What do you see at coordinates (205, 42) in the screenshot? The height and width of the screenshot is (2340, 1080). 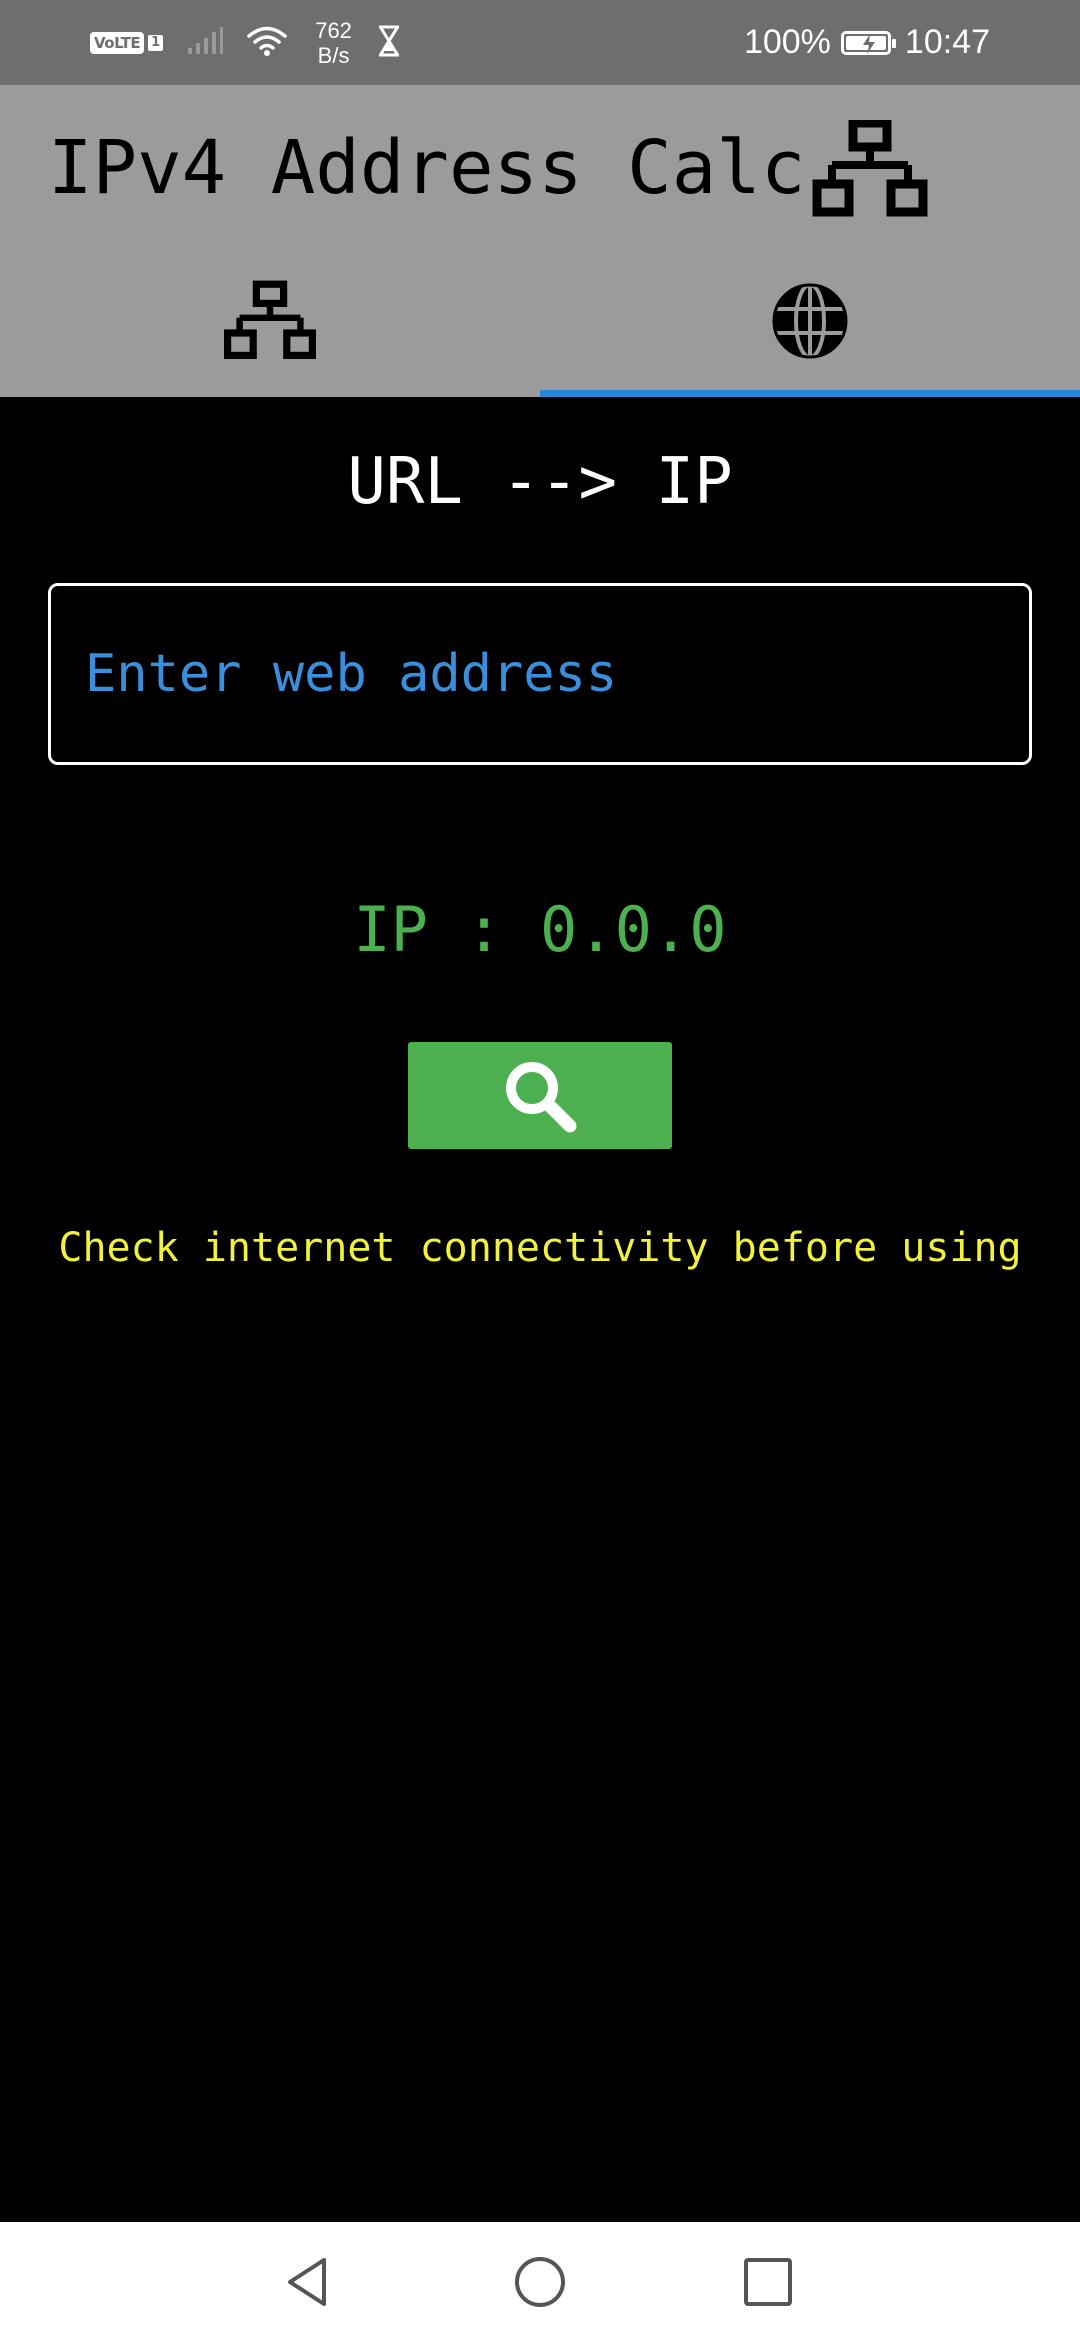 I see `signal-icon` at bounding box center [205, 42].